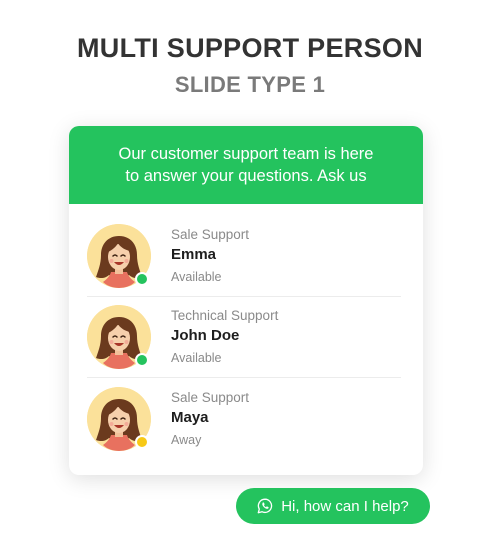 Image resolution: width=500 pixels, height=540 pixels. I want to click on agent-info: Technical Support John Doe Available, so click(224, 337).